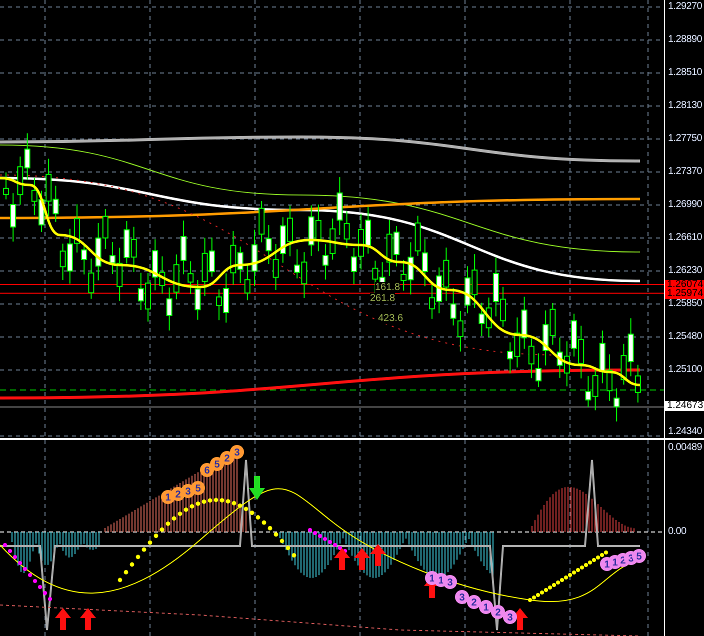 This screenshot has width=704, height=636. Describe the element at coordinates (387, 287) in the screenshot. I see `fibonacci-level-label: 161.8` at that location.